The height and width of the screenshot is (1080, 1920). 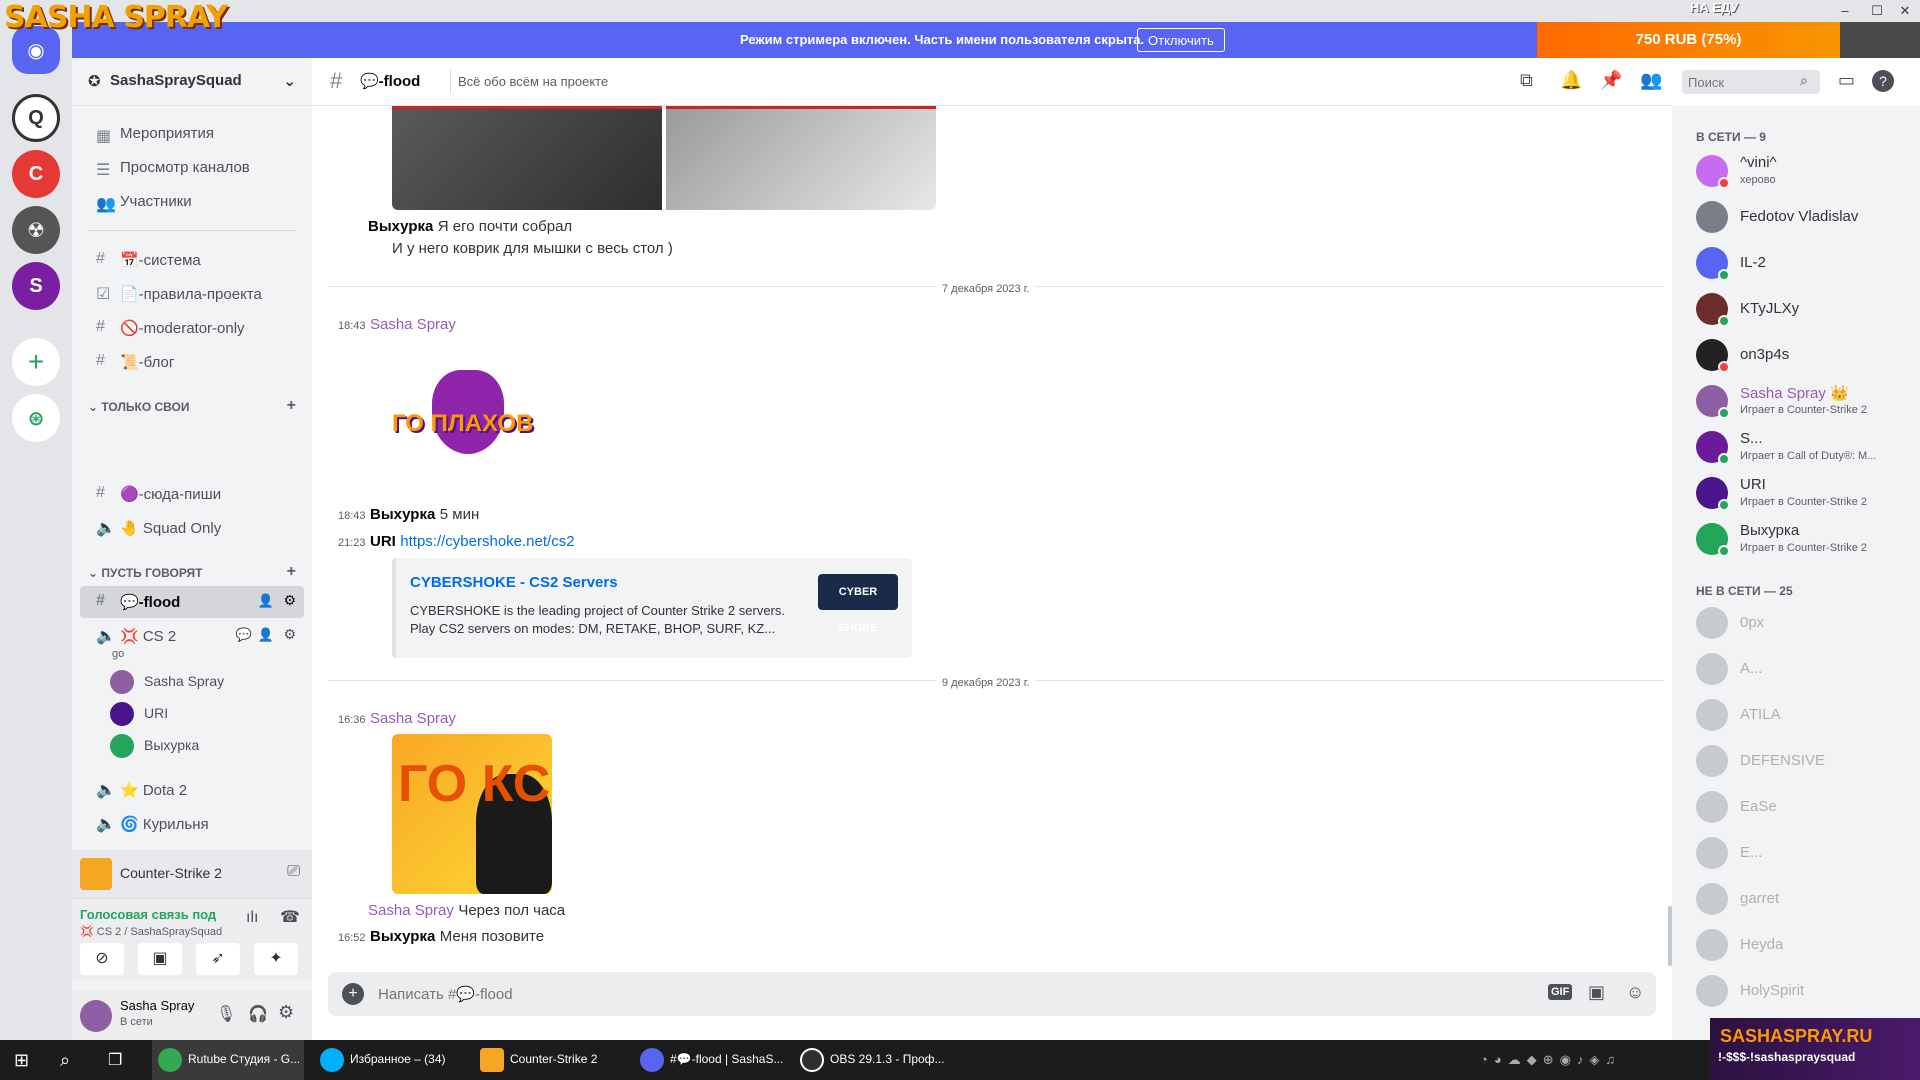 What do you see at coordinates (290, 917) in the screenshot?
I see `disconnect-icon: ☎` at bounding box center [290, 917].